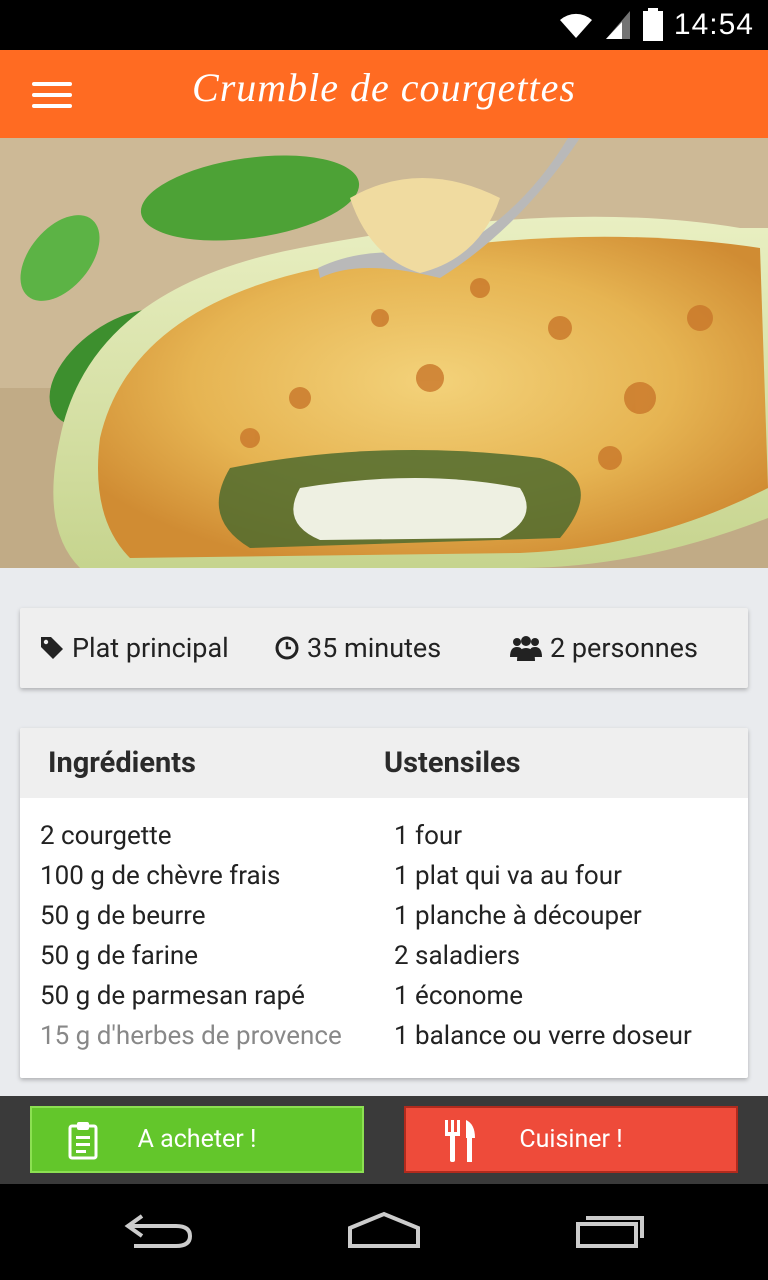 This screenshot has height=1280, width=768. What do you see at coordinates (543, 1036) in the screenshot?
I see `utensil-item: 1 balance ou verre doseur` at bounding box center [543, 1036].